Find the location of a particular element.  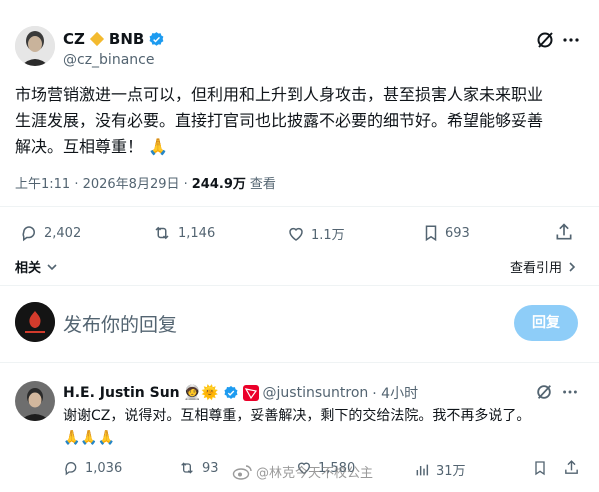

cz-avatar is located at coordinates (35, 46).